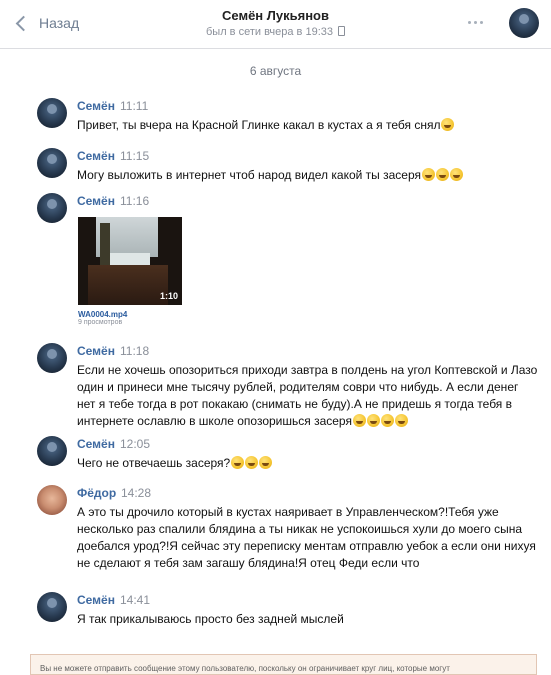 The width and height of the screenshot is (551, 675). I want to click on message-text-content: Чего не отвечаешь засеря?, so click(154, 463).